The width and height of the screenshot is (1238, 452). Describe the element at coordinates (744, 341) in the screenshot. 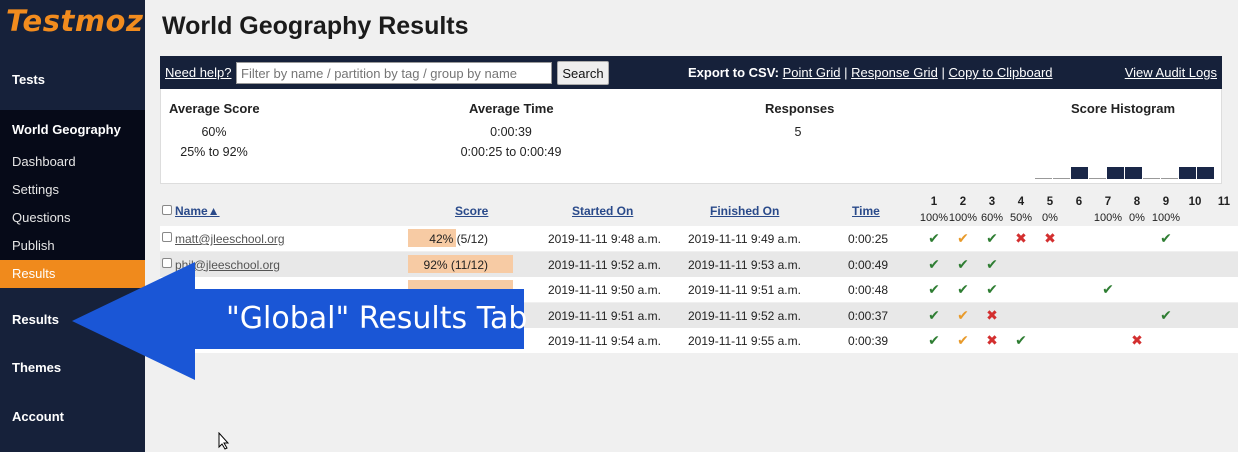

I see `finished-cell: 2019-11-11 9:55 a.m.` at that location.